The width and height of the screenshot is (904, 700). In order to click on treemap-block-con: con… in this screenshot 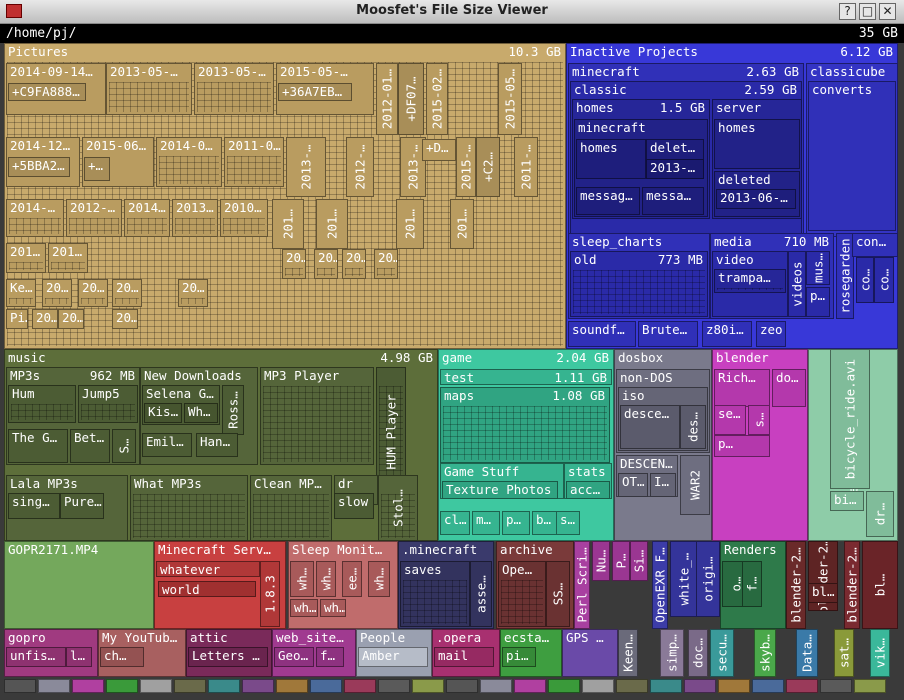, I will do `click(875, 245)`.